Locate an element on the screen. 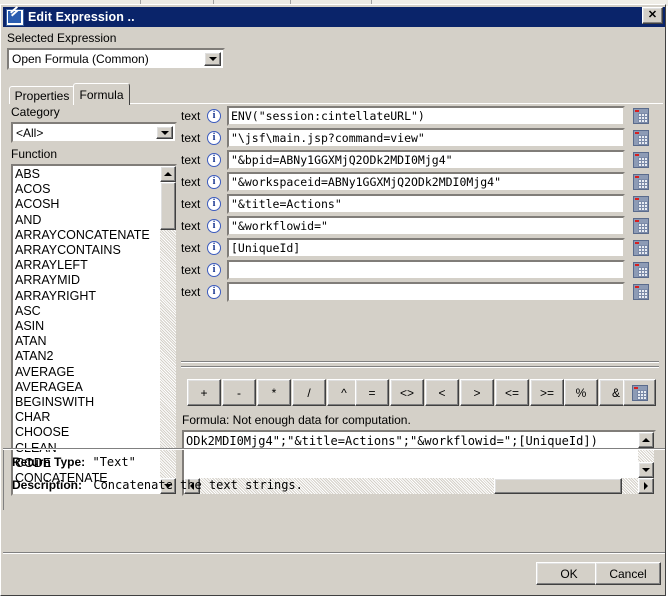  function-list-item: ATAN2 is located at coordinates (95, 356).